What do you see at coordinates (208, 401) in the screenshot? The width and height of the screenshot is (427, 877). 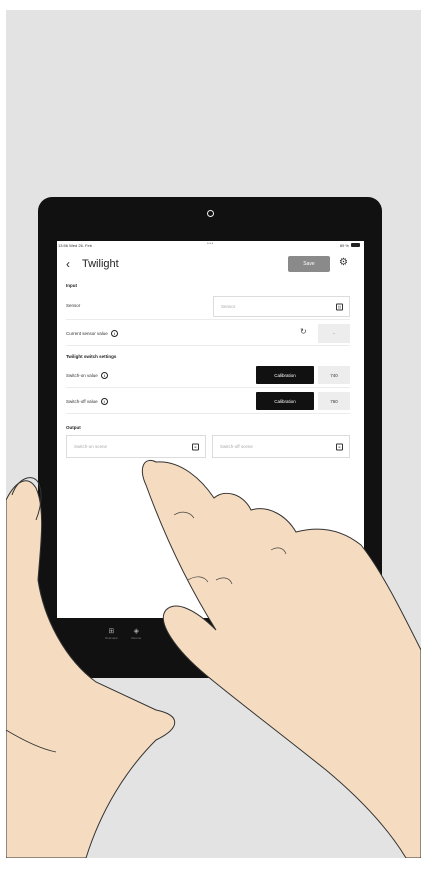 I see `switch-off-row: Switch-off value i Calibration 760` at bounding box center [208, 401].